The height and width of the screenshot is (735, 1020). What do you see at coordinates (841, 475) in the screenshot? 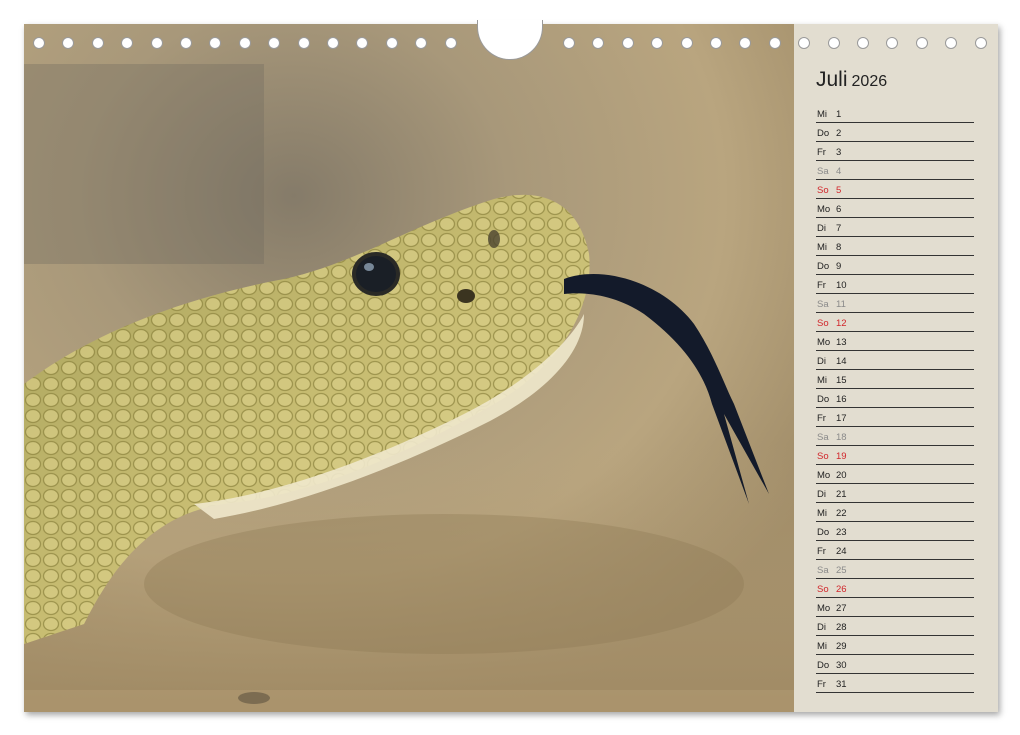
I see `day-number: 20` at bounding box center [841, 475].